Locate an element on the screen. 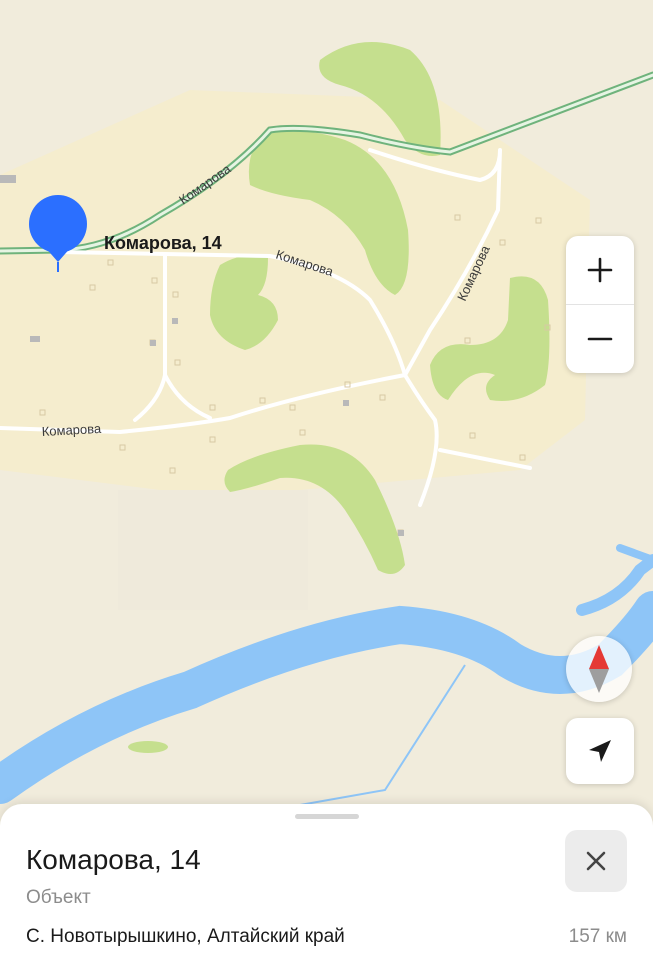  navigation-arrow-icon is located at coordinates (600, 751).